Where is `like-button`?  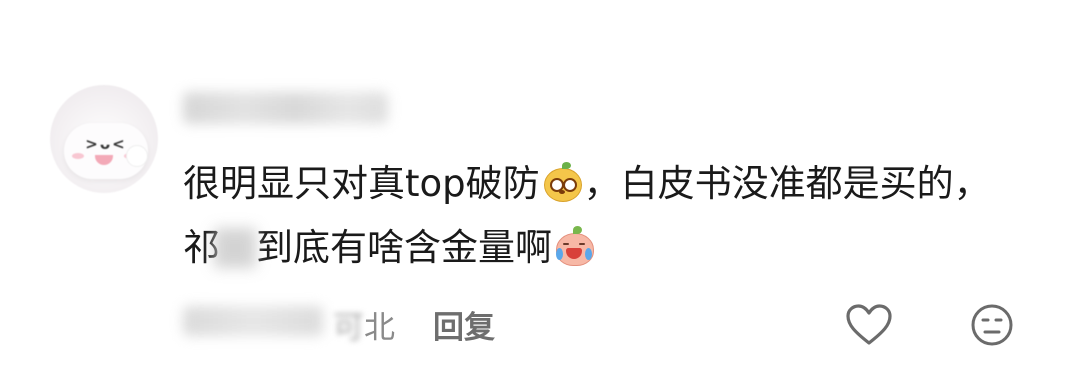
like-button is located at coordinates (869, 325).